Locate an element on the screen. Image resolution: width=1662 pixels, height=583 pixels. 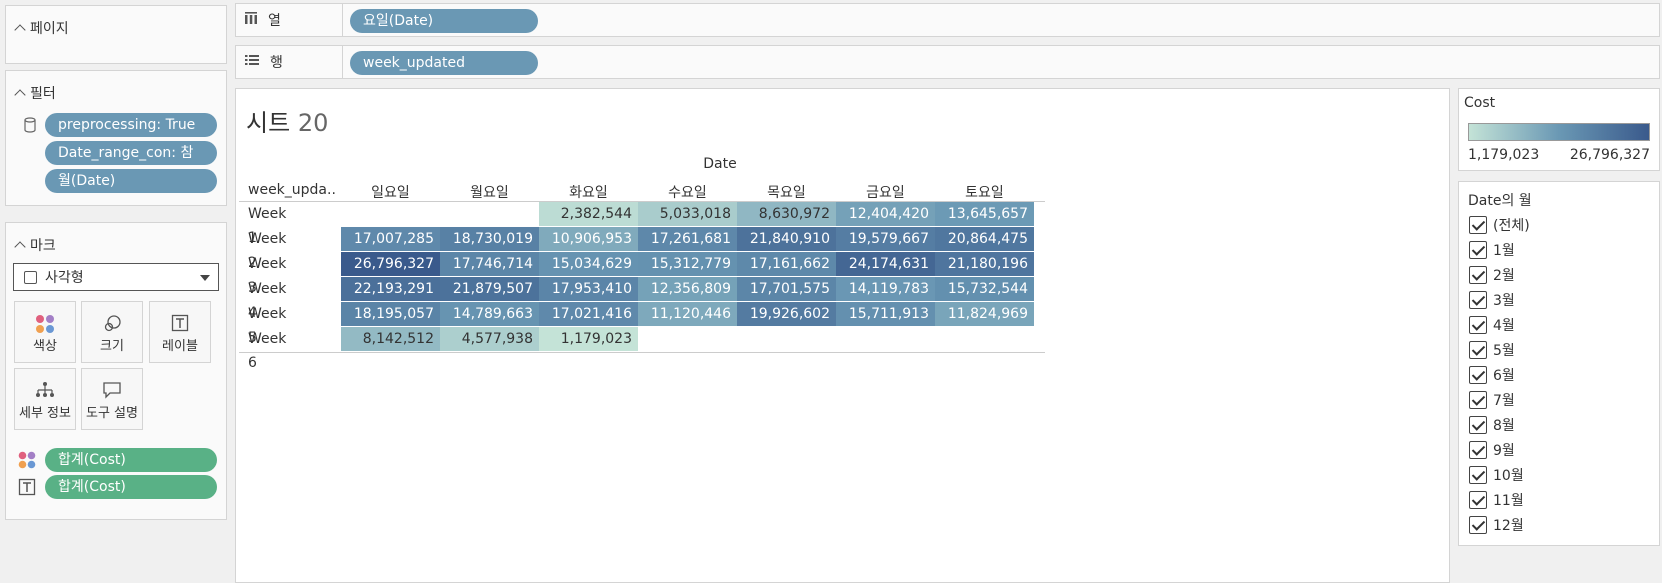
heatmap-cell: 17,261,681 is located at coordinates (687, 239).